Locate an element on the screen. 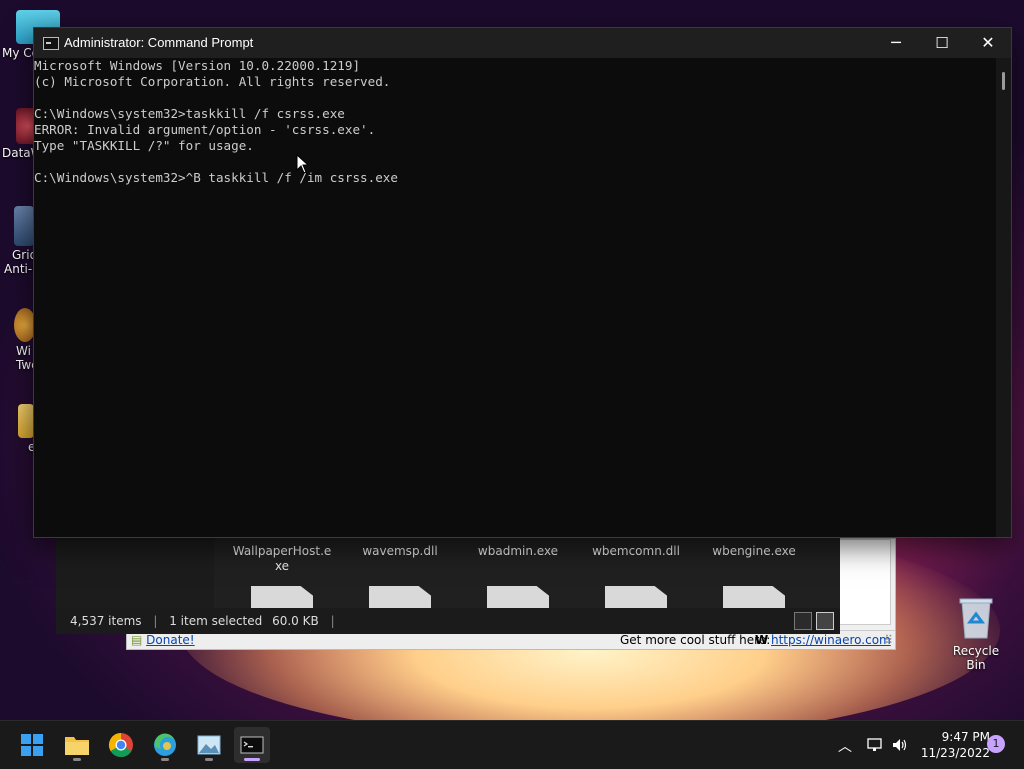 Image resolution: width=1024 pixels, height=769 pixels. close-button: ✕ is located at coordinates (988, 43).